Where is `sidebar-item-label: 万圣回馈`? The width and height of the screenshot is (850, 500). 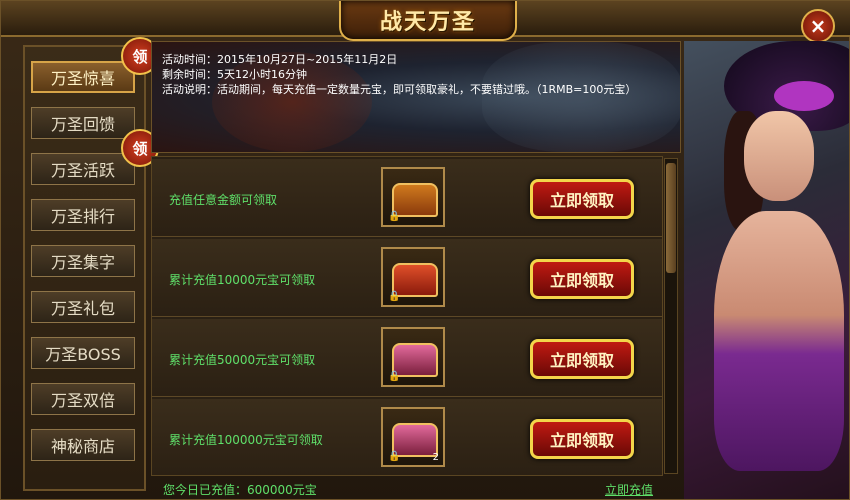 sidebar-item-label: 万圣回馈 is located at coordinates (82, 124).